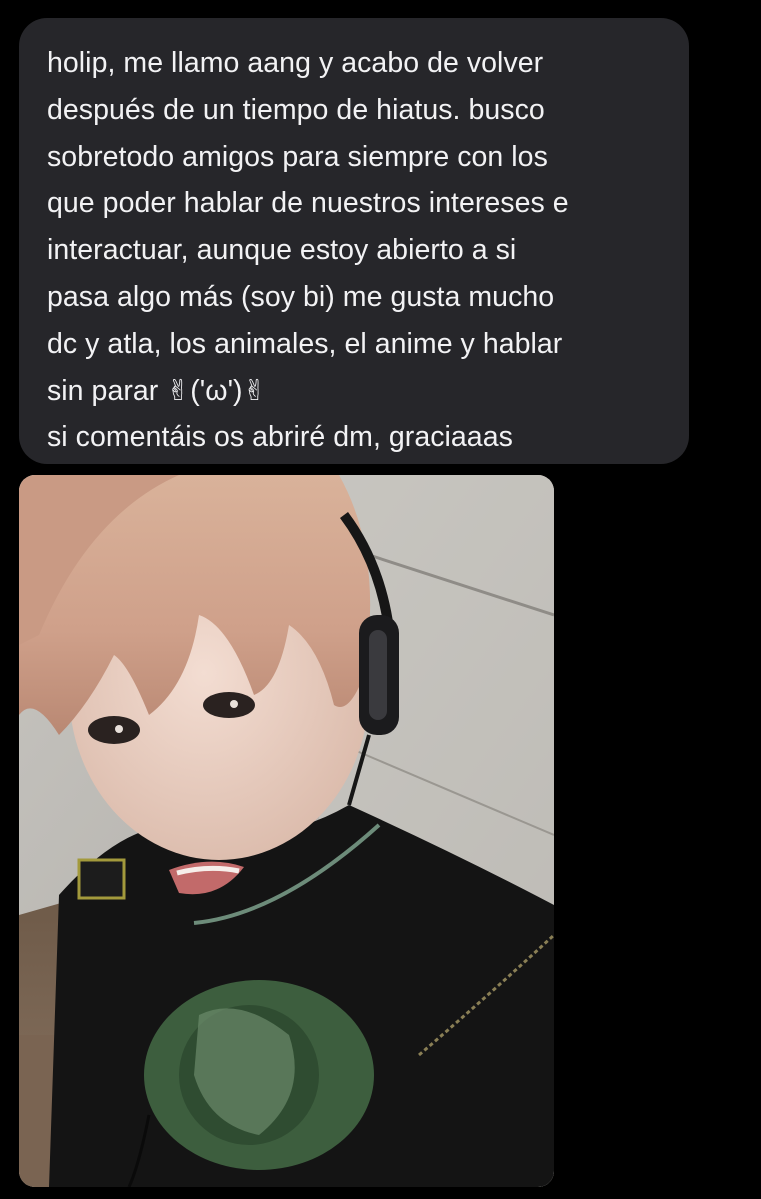  Describe the element at coordinates (280, 437) in the screenshot. I see `message-line: si comentáis os abriré dm, graciaaas` at that location.